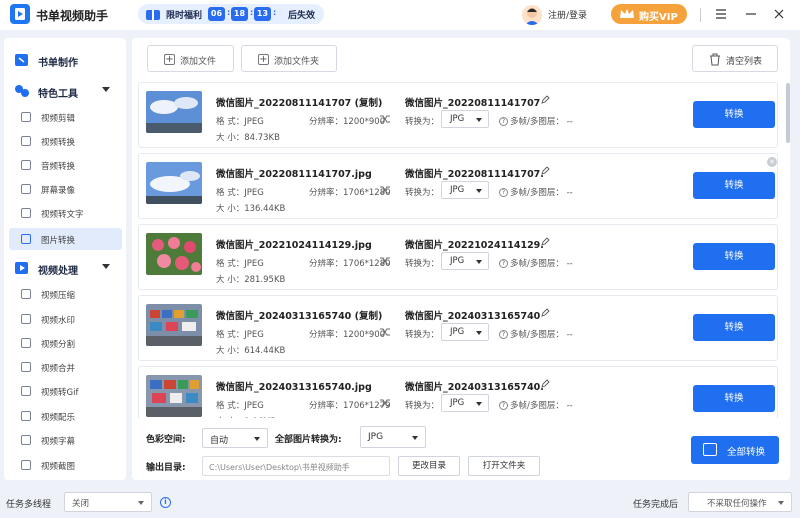 This screenshot has width=800, height=518. I want to click on info-icon: i, so click(165, 502).